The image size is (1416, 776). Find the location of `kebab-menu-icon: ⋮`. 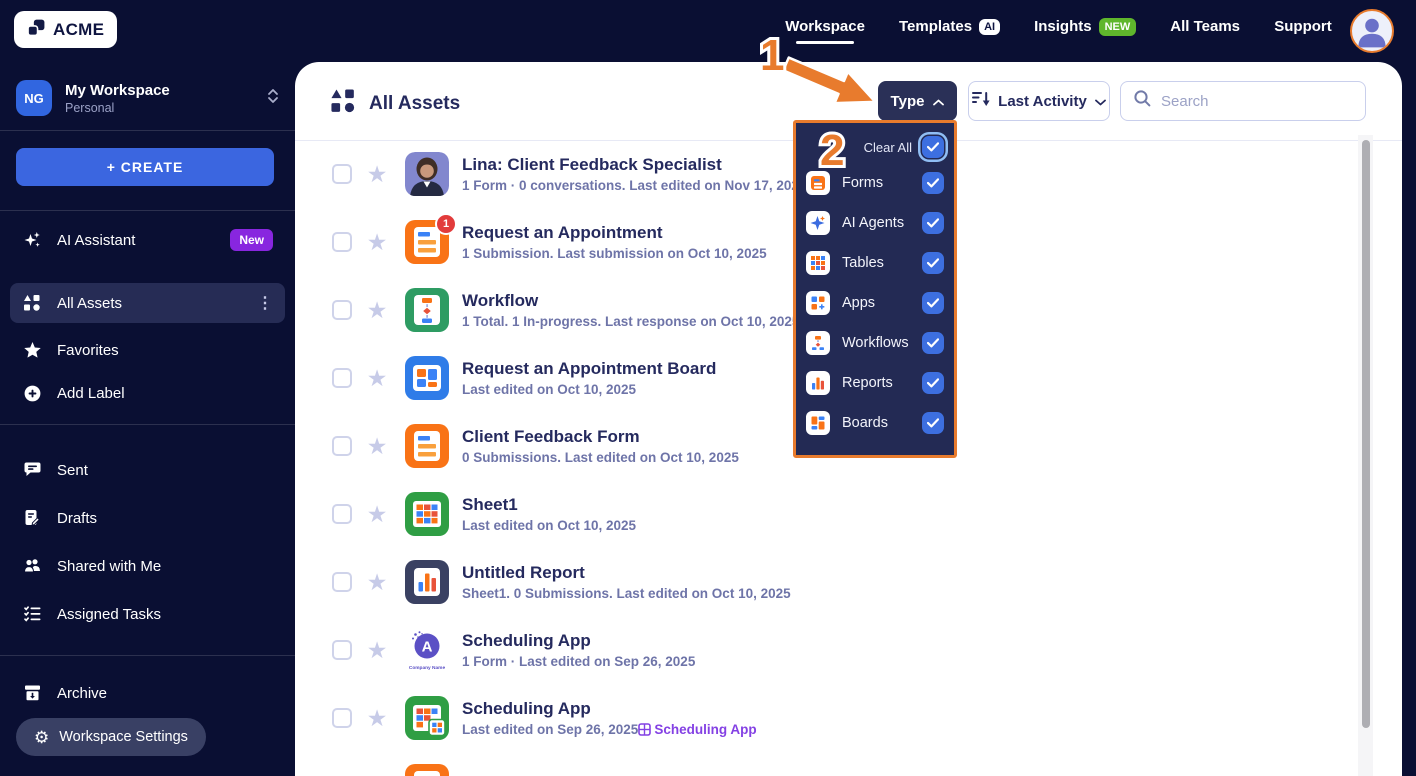

kebab-menu-icon: ⋮ is located at coordinates (265, 303).